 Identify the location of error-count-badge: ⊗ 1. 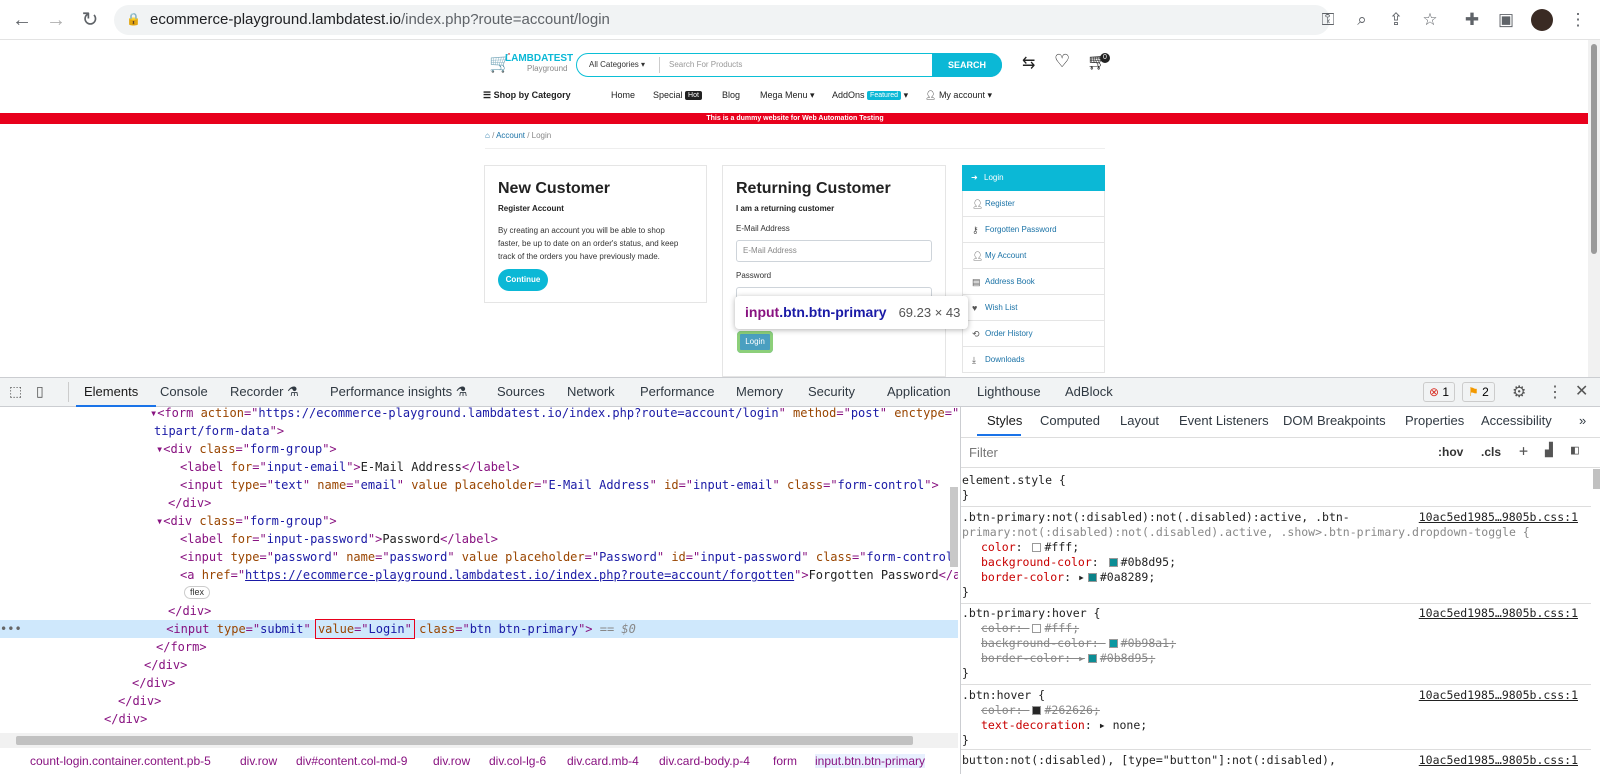
(1439, 392).